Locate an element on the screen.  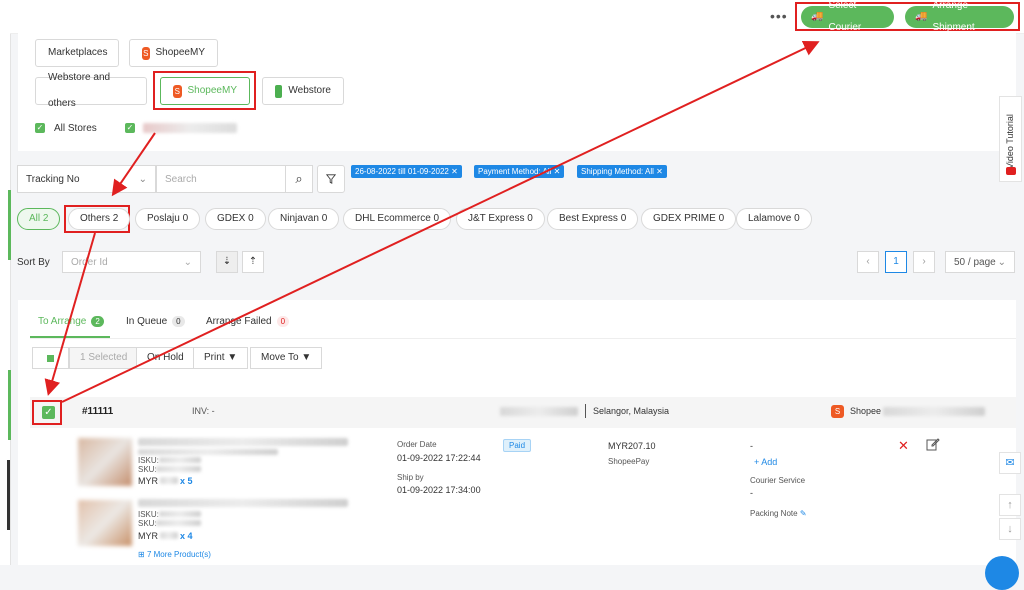
arrow-to-checkbox is located at coordinates (70, 314).